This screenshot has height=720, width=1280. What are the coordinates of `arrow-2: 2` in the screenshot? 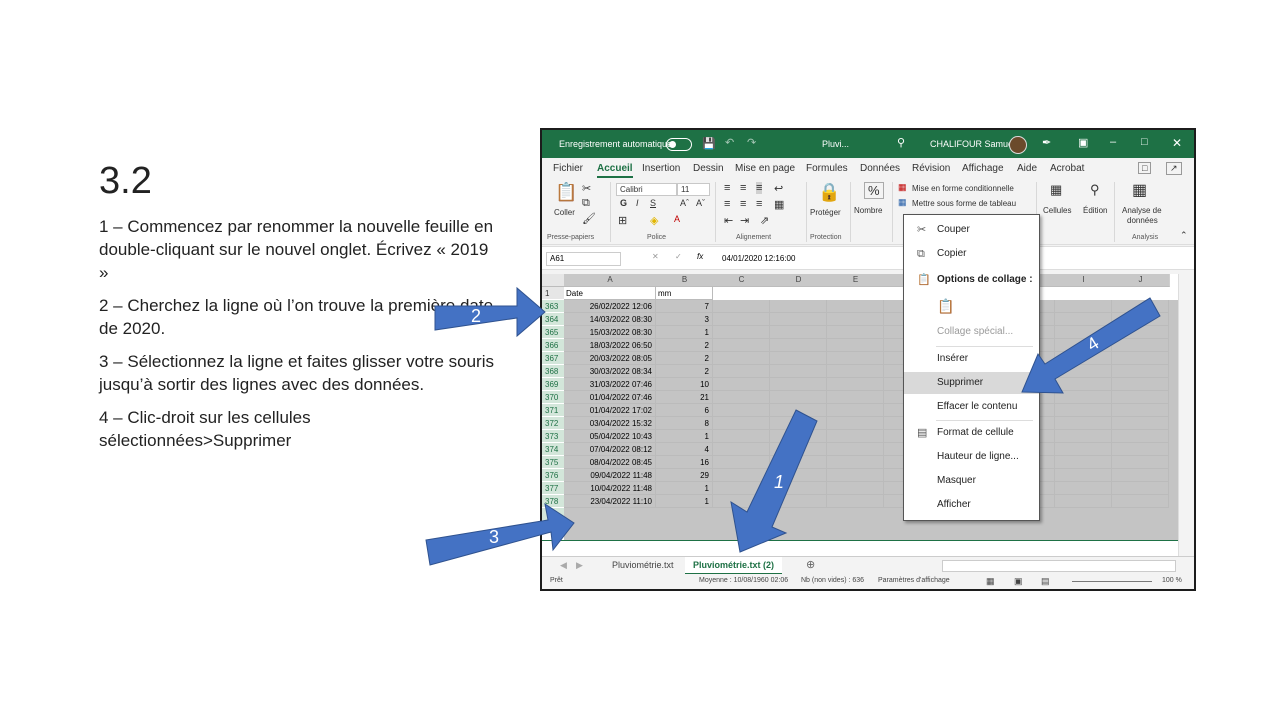 It's located at (490, 312).